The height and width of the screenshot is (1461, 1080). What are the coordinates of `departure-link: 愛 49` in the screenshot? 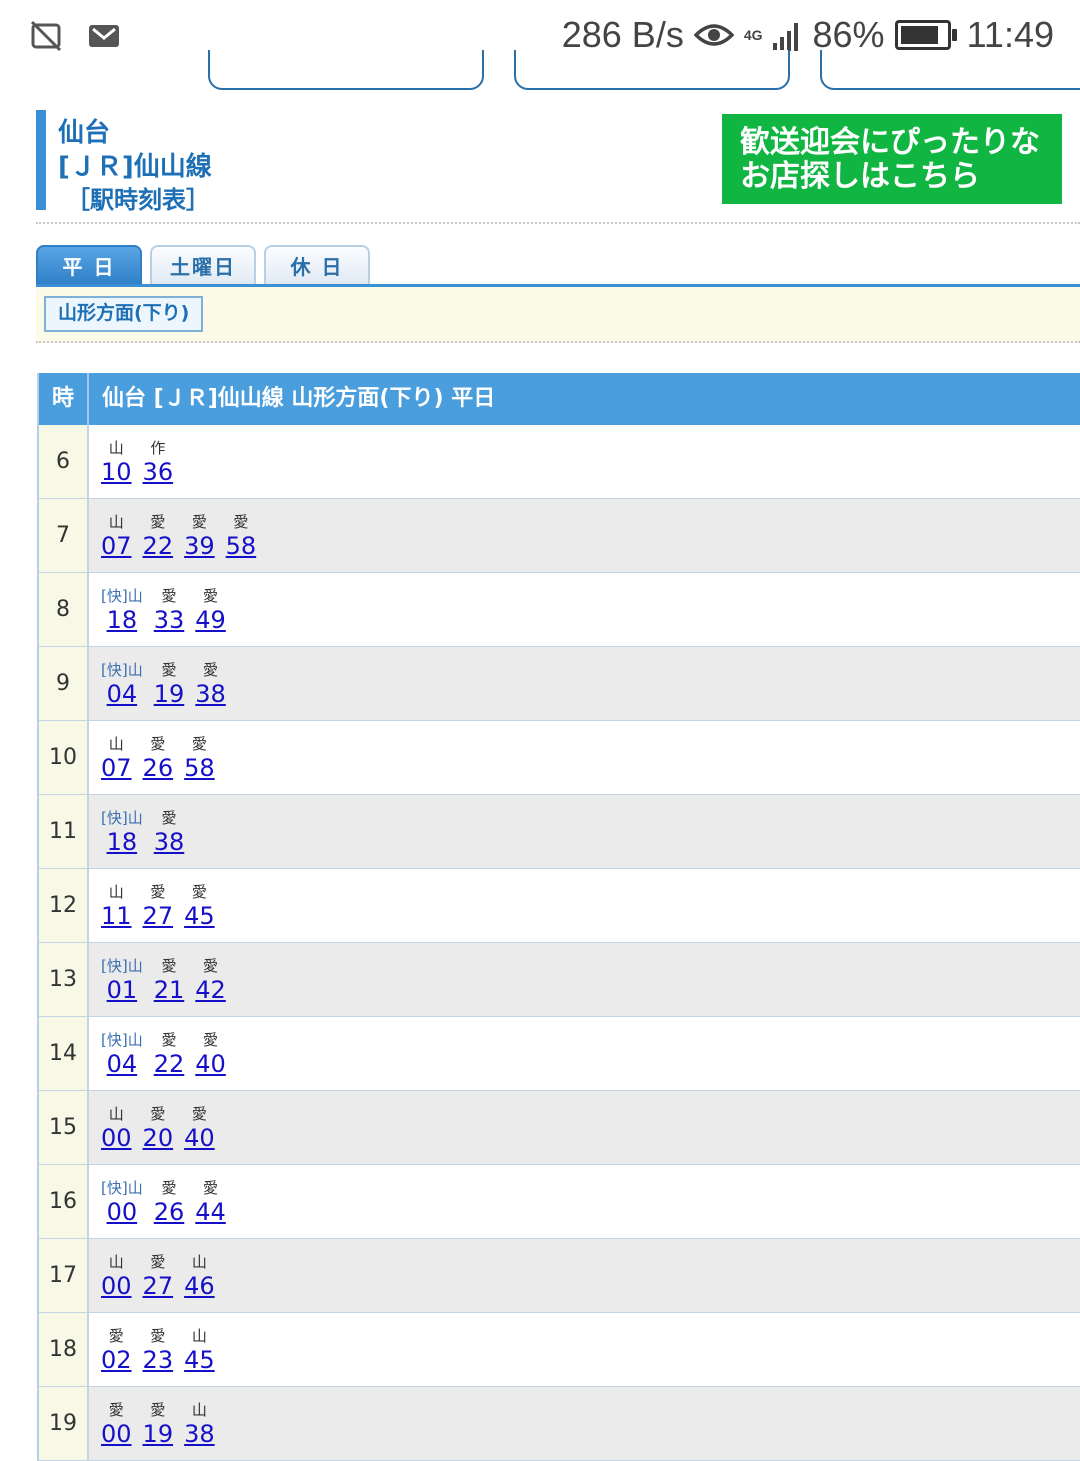 It's located at (210, 616).